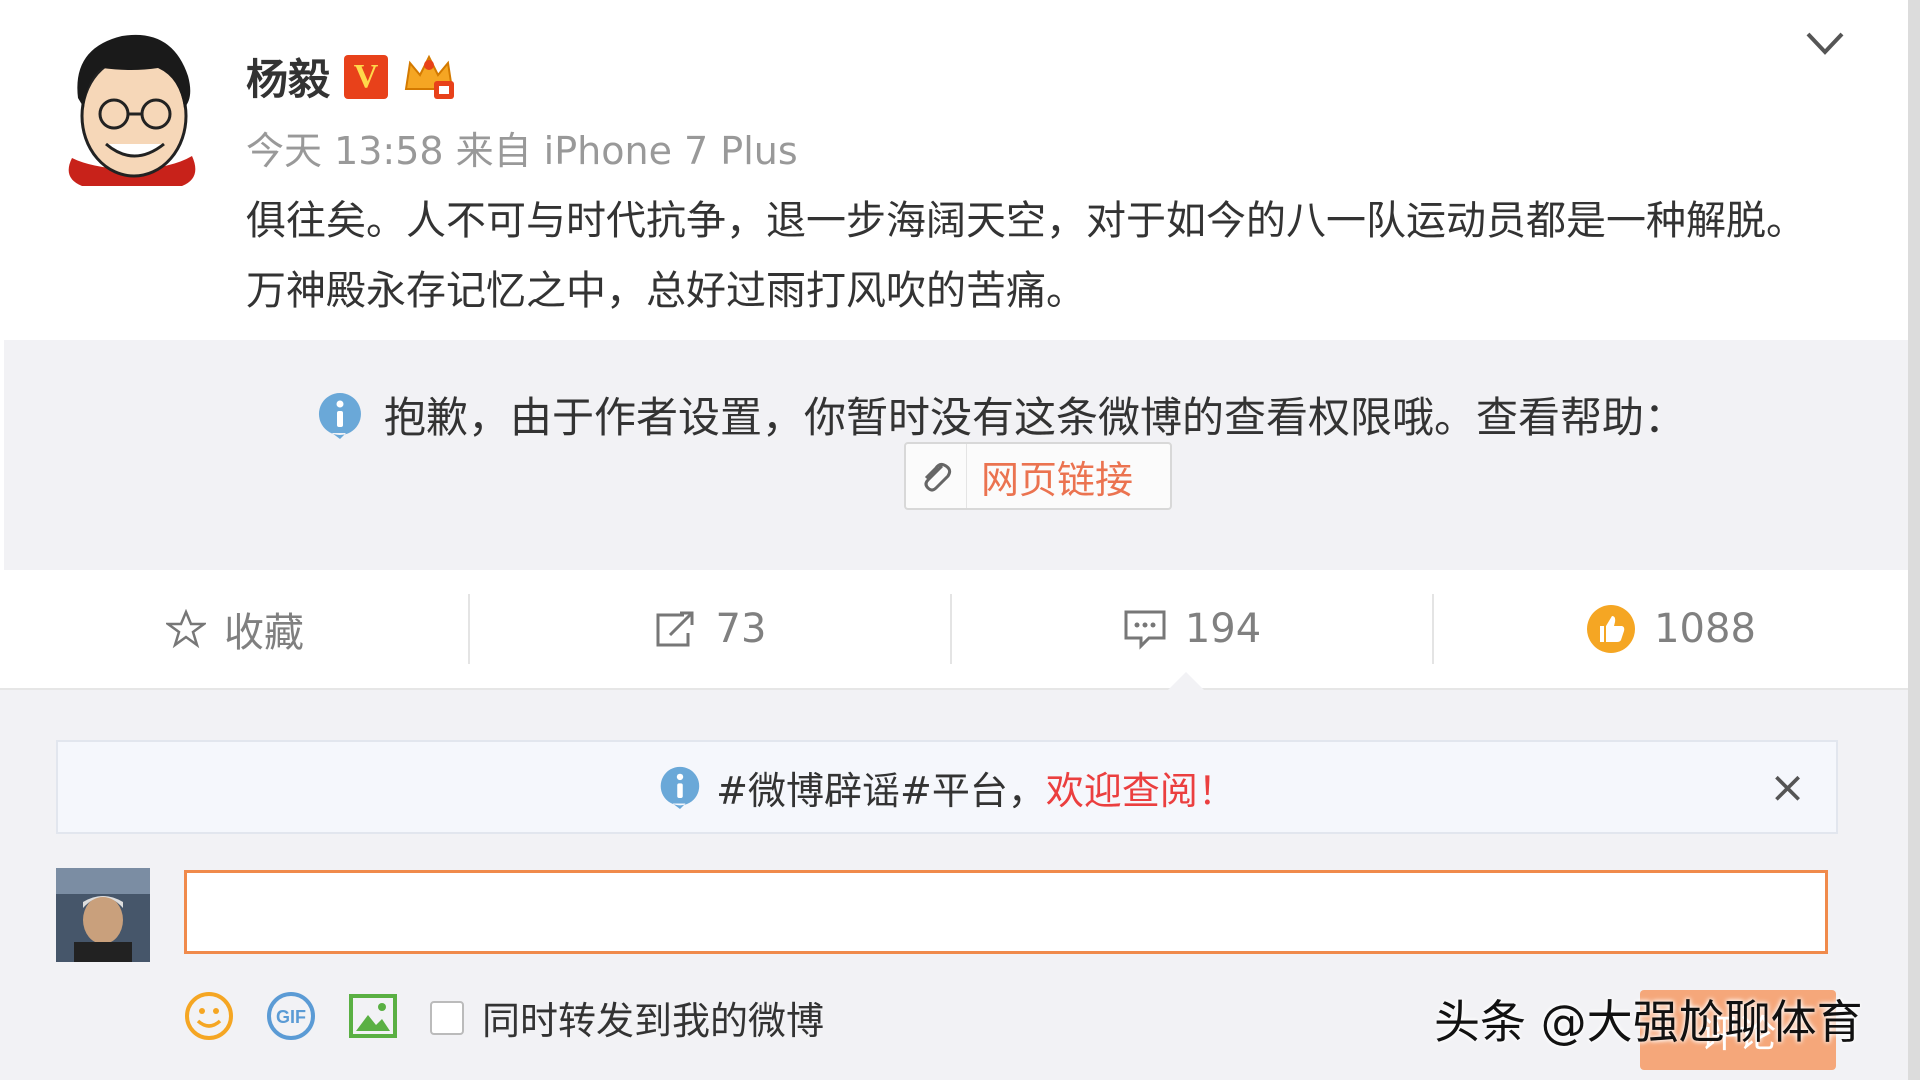 This screenshot has width=1920, height=1080. Describe the element at coordinates (288, 76) in the screenshot. I see `author-name: 杨毅` at that location.